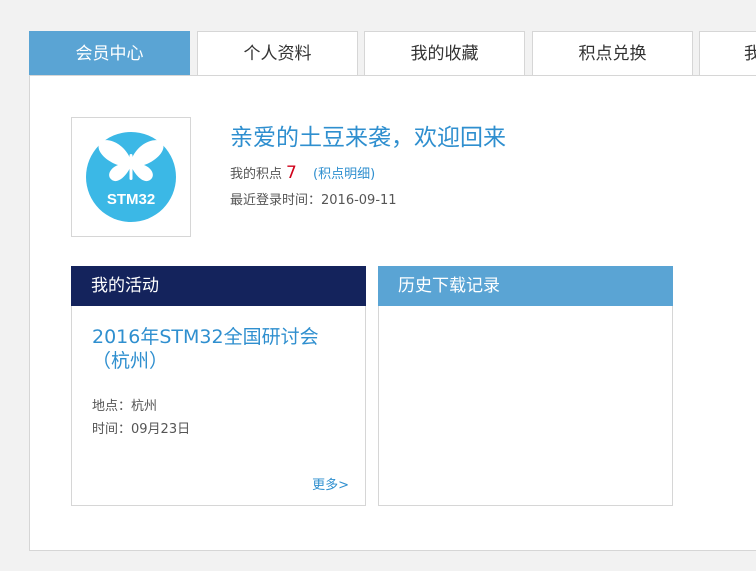 This screenshot has width=756, height=571. What do you see at coordinates (727, 53) in the screenshot?
I see `tab-more: 我` at bounding box center [727, 53].